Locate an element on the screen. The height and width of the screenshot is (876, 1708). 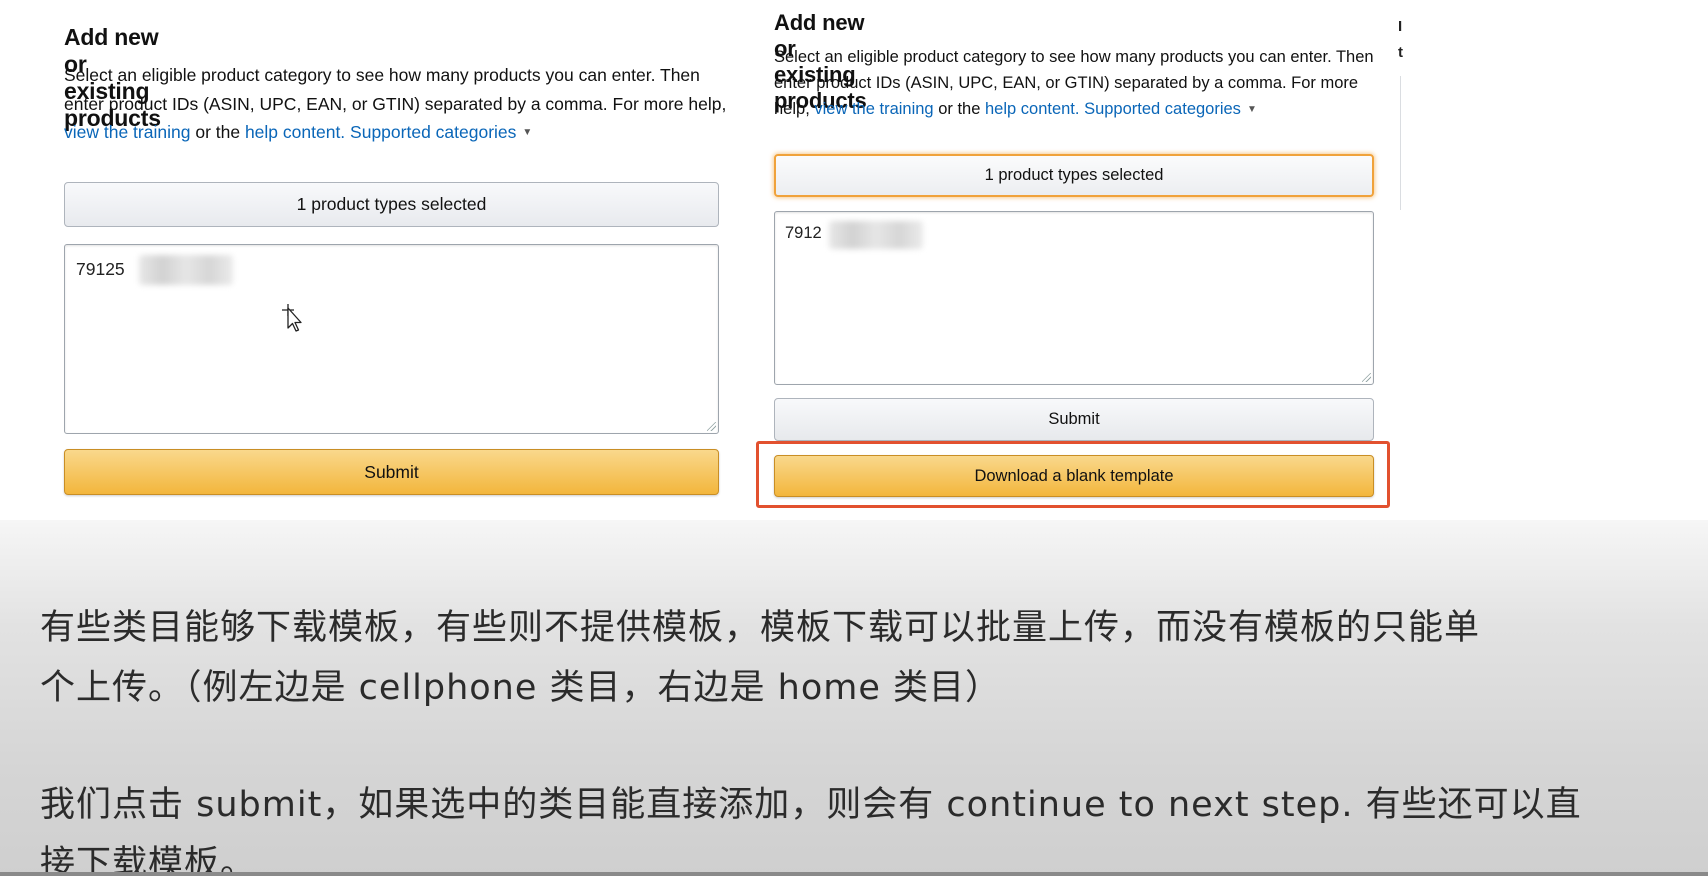
right-redacted-id is located at coordinates (876, 235).